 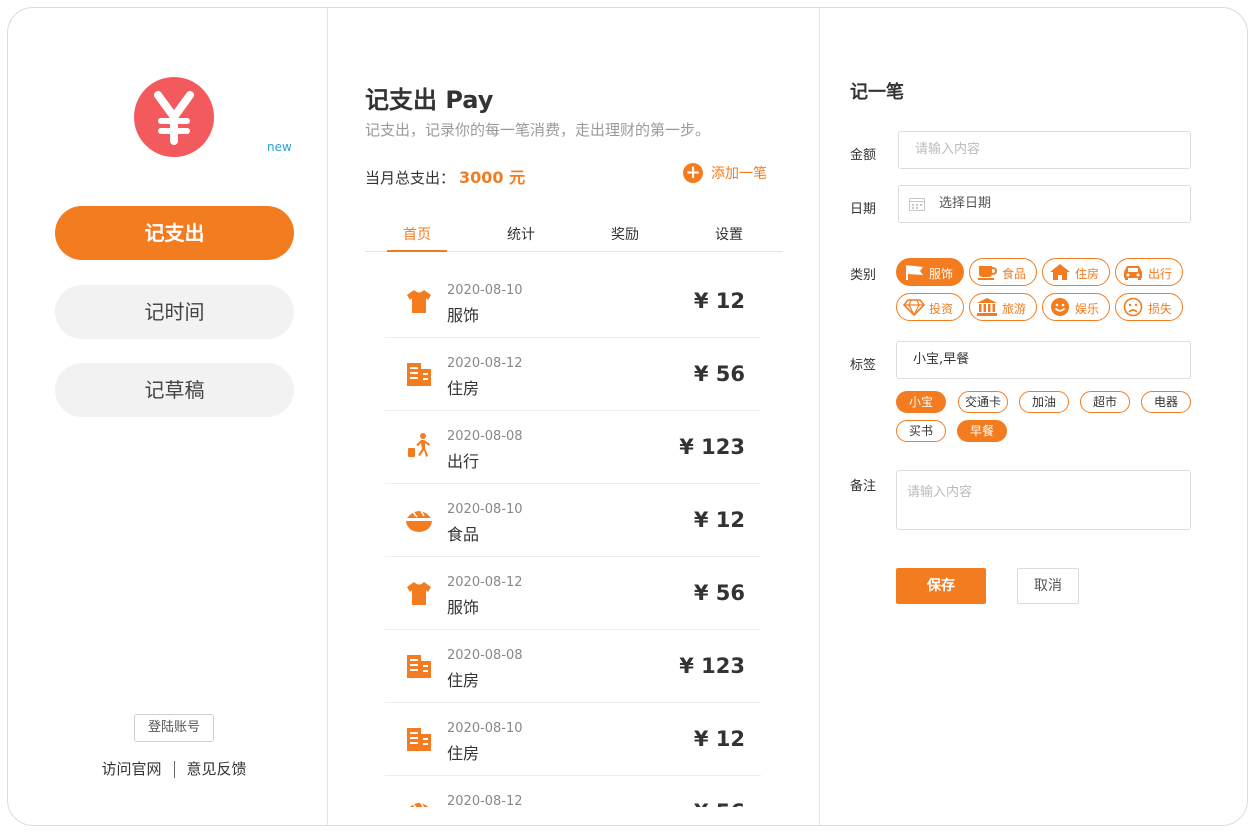 What do you see at coordinates (941, 309) in the screenshot?
I see `category-chip-label: 投资` at bounding box center [941, 309].